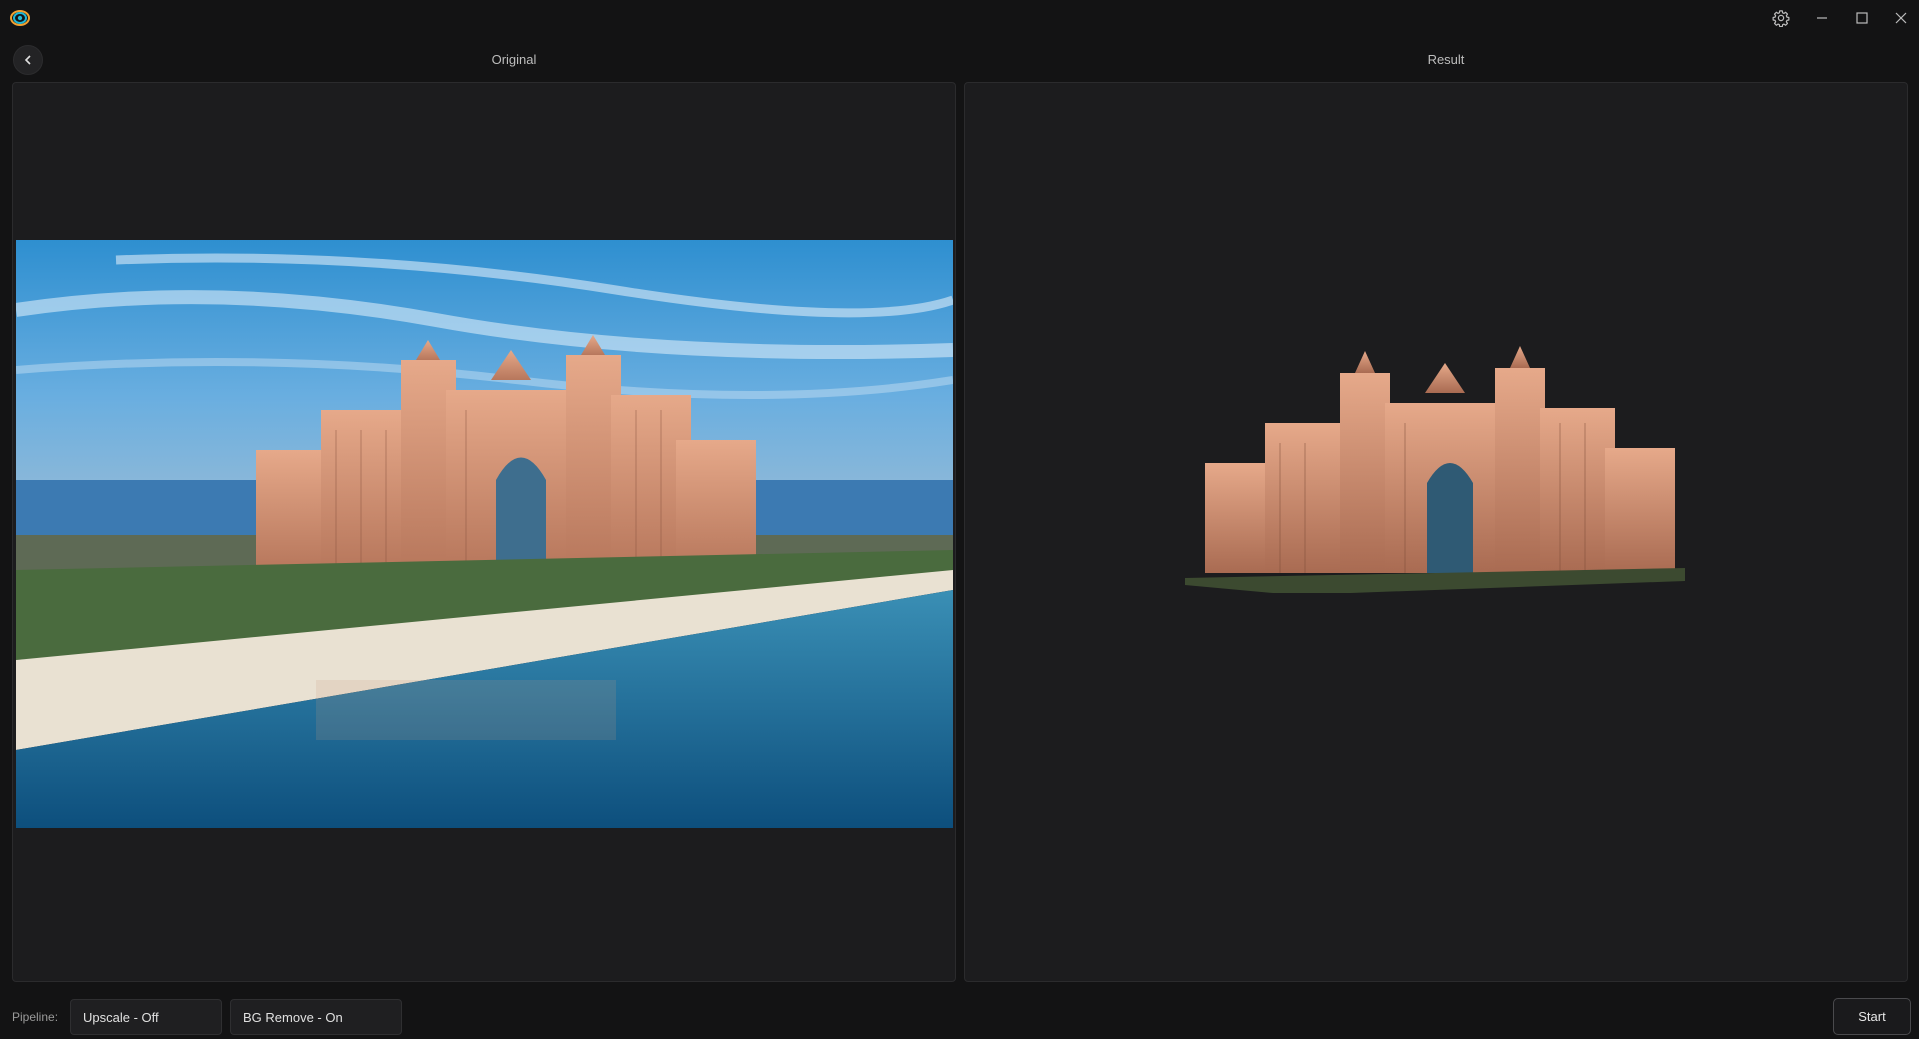  I want to click on minimize-icon, so click(1822, 18).